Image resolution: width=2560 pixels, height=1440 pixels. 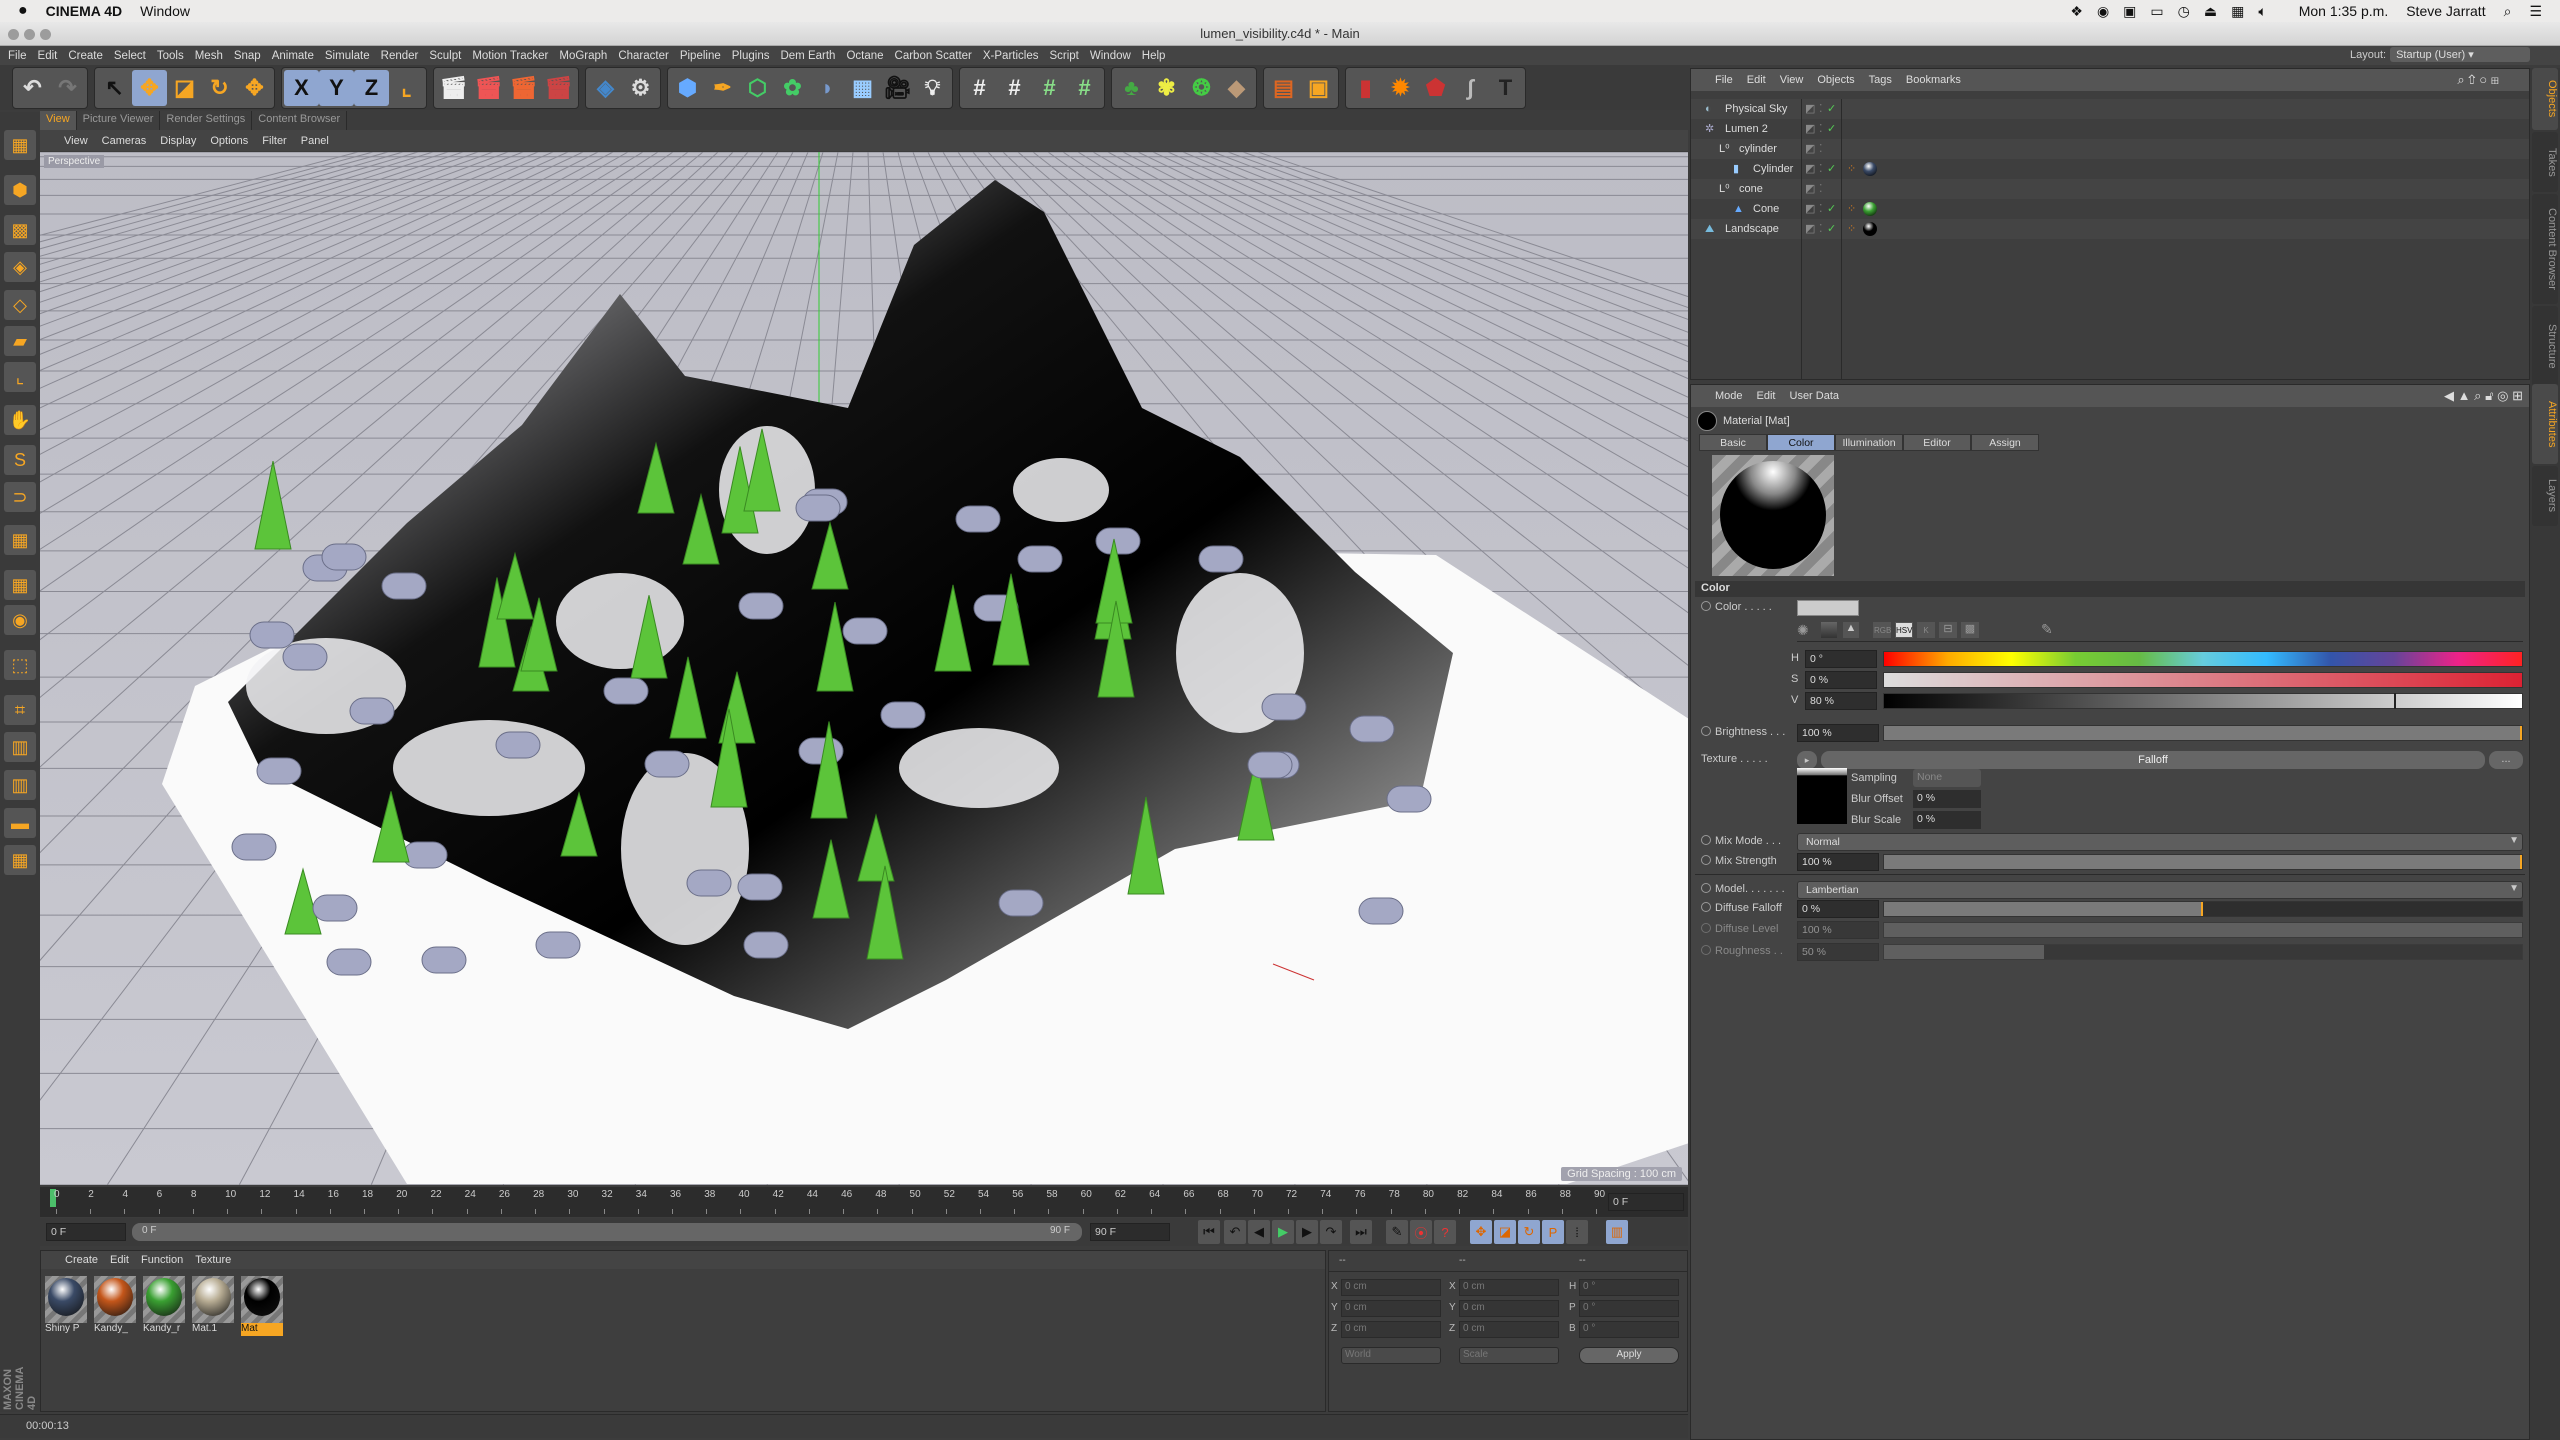 I want to click on dropbox-icon: ❖, so click(x=2076, y=11).